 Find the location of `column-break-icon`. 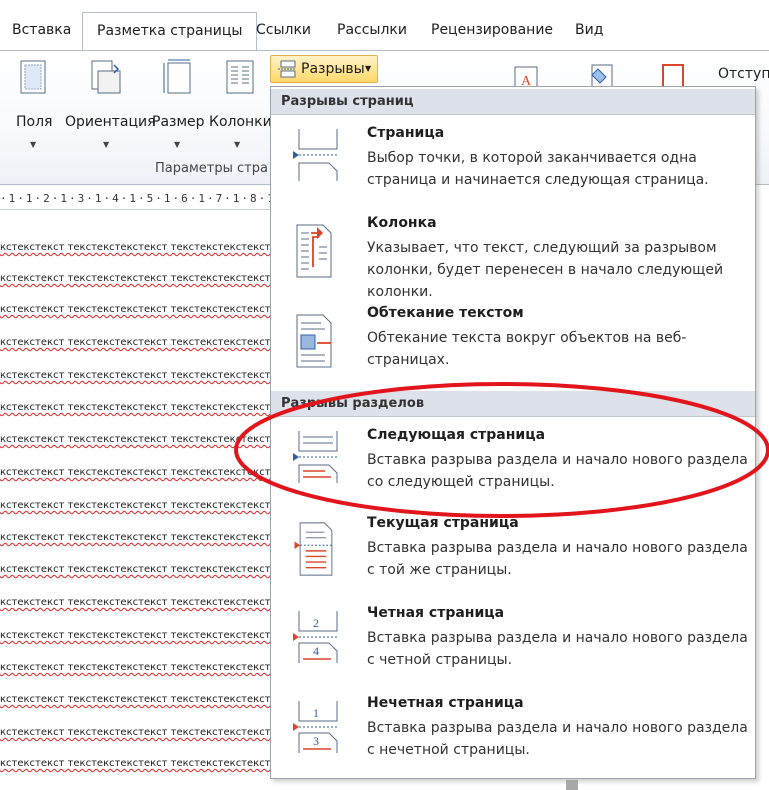

column-break-icon is located at coordinates (314, 251).